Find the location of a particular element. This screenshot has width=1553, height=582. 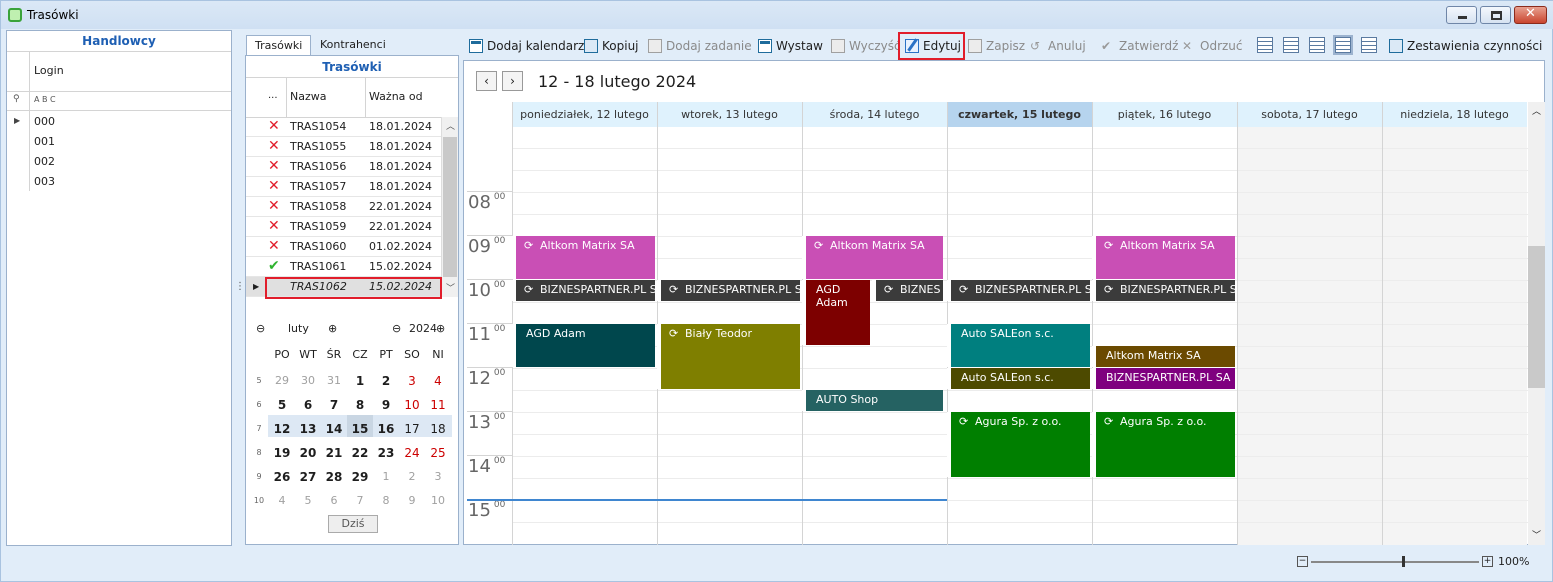

summary-button: Zestawienia czynności is located at coordinates (1465, 46).